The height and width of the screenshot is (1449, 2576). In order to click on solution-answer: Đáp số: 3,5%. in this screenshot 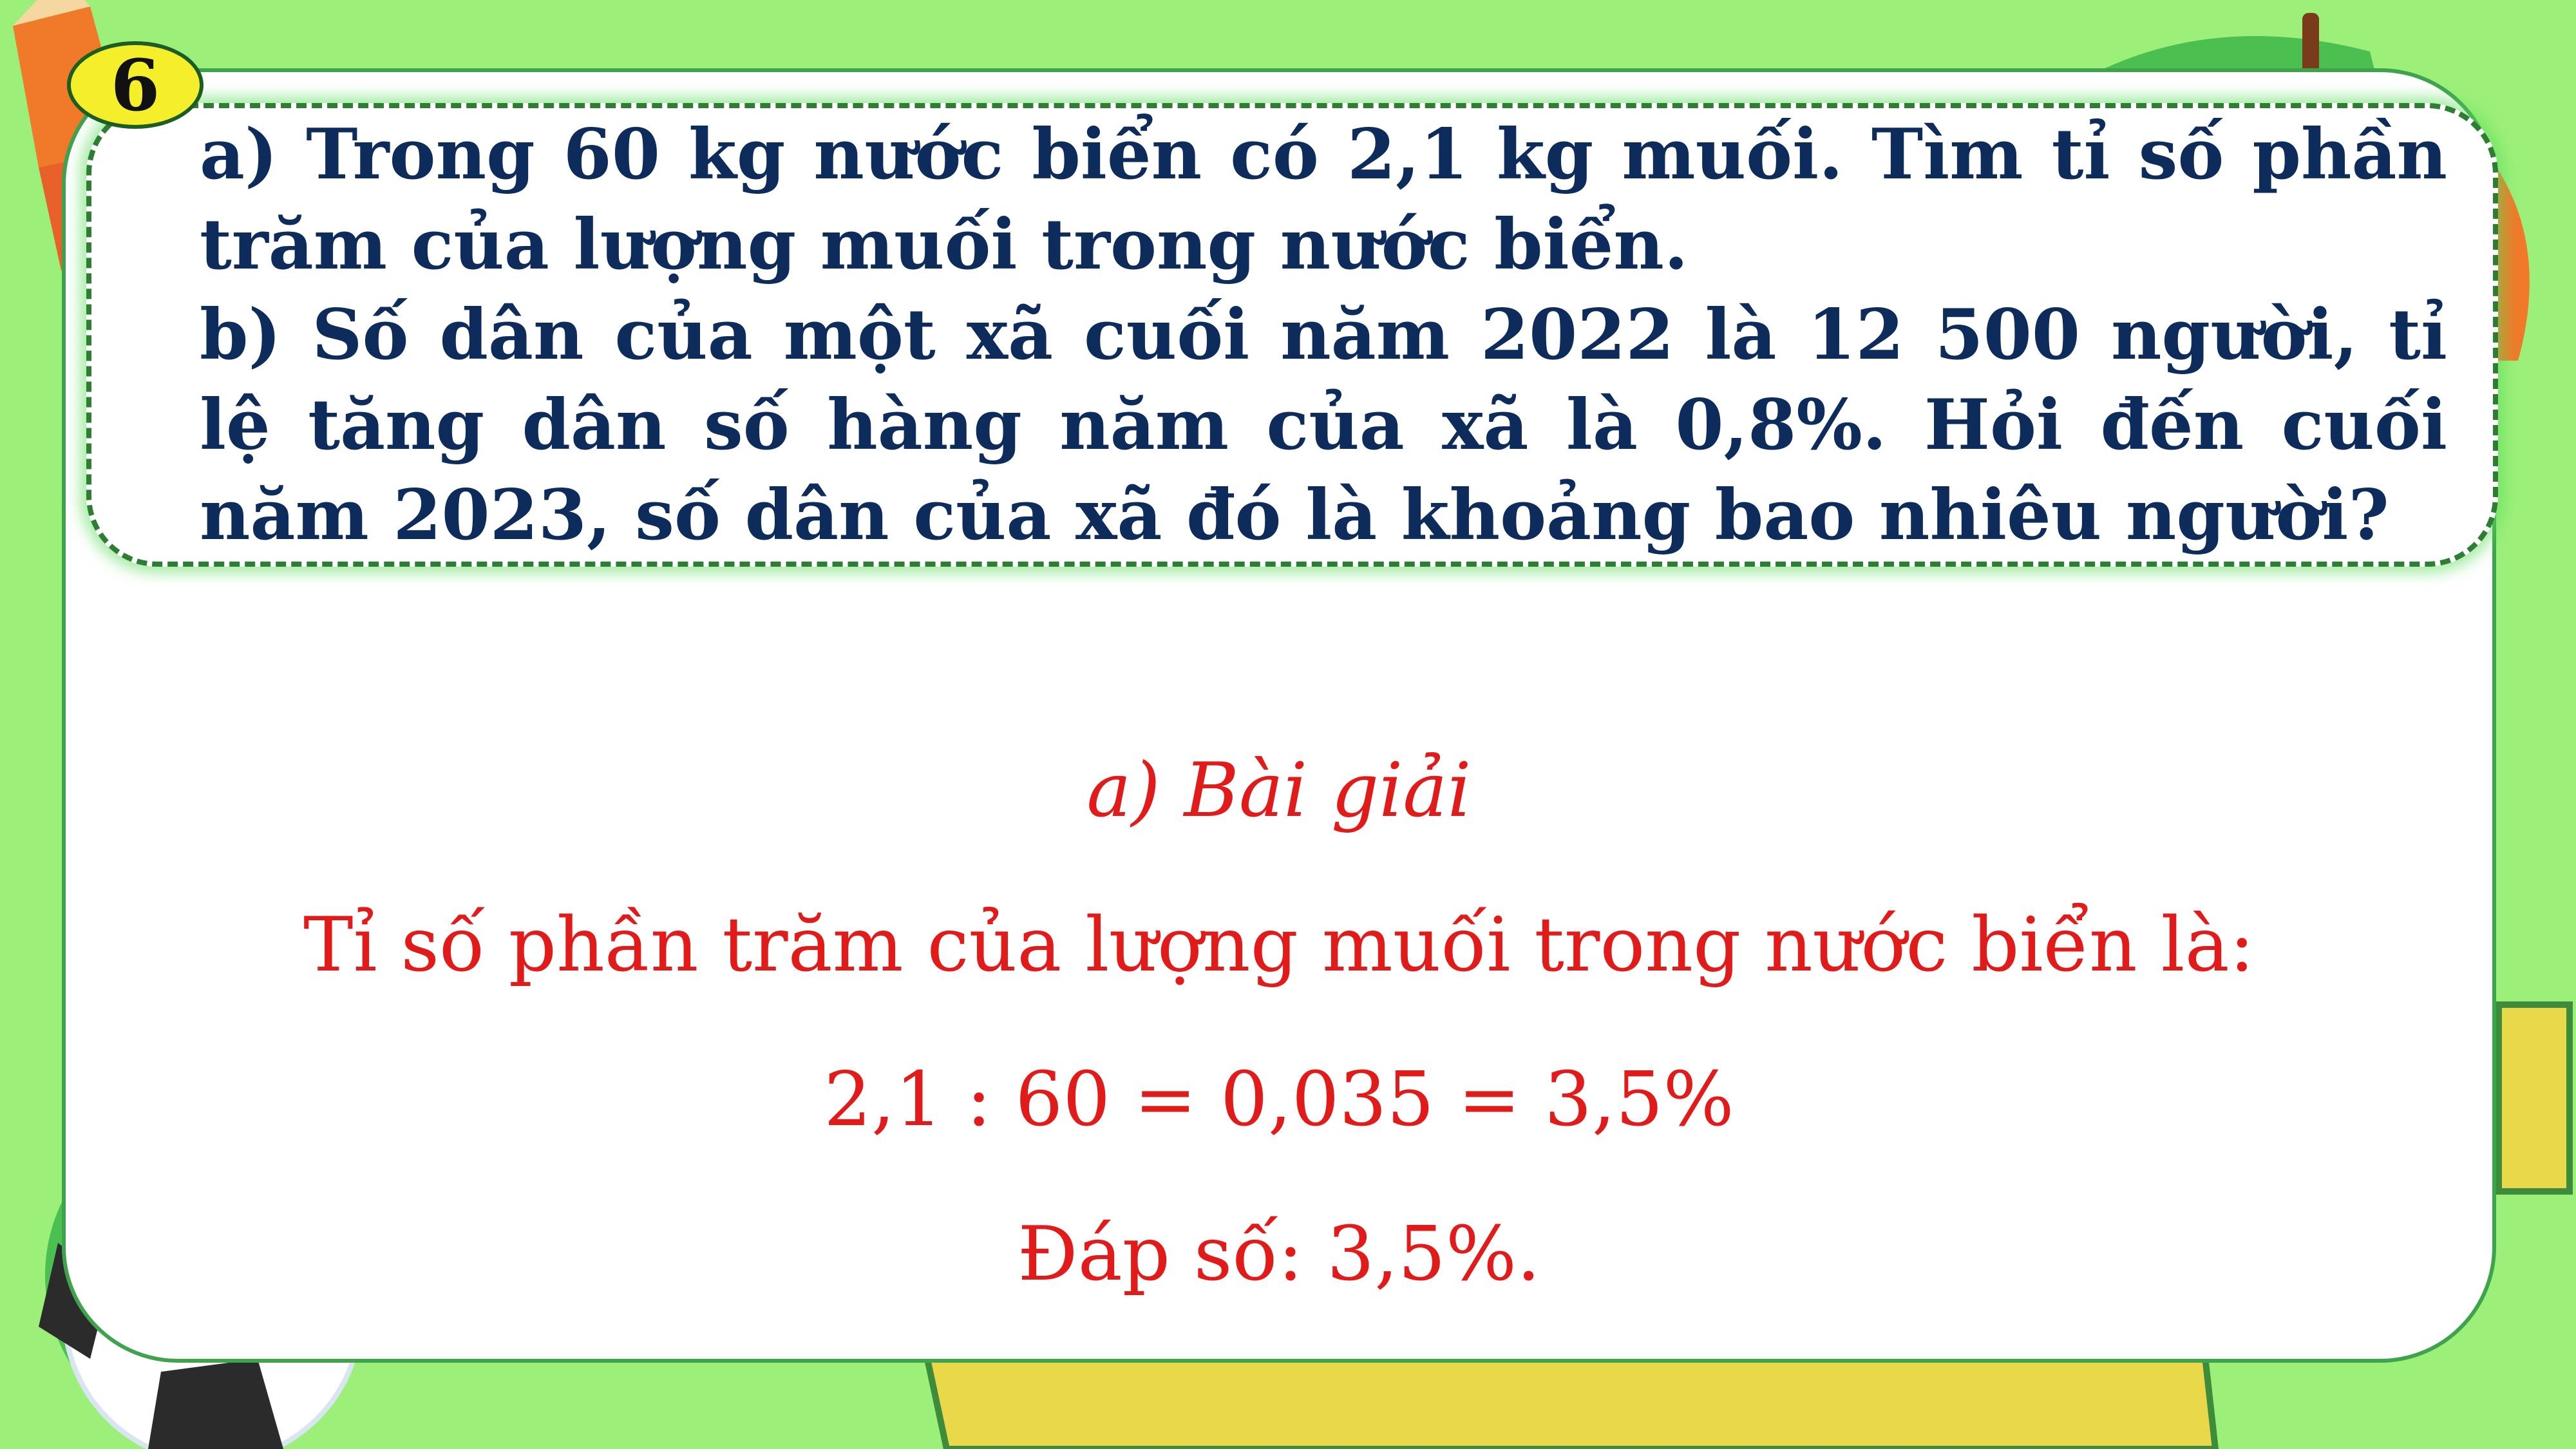, I will do `click(1279, 1254)`.